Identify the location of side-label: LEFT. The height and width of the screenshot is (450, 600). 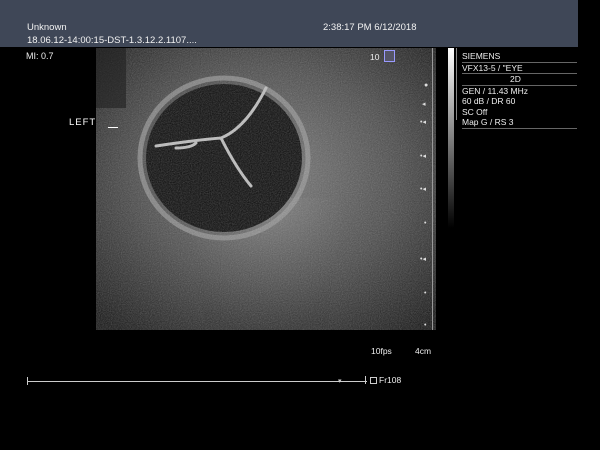
(83, 122).